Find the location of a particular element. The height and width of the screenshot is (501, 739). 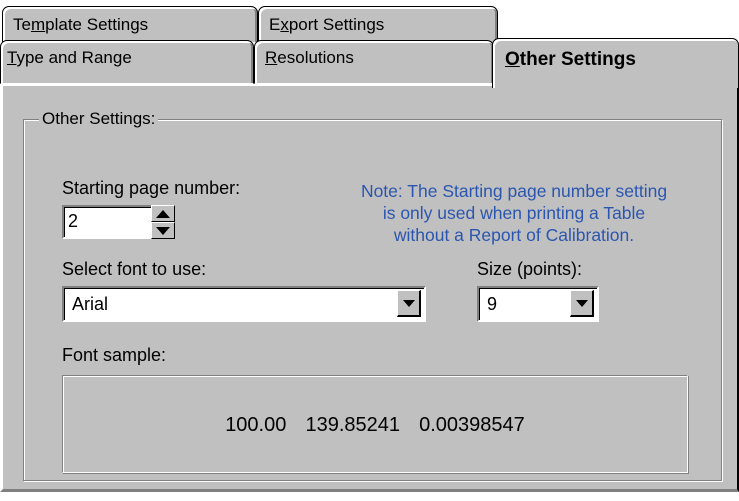

tab-label-post: ype and Range is located at coordinates (74, 57).